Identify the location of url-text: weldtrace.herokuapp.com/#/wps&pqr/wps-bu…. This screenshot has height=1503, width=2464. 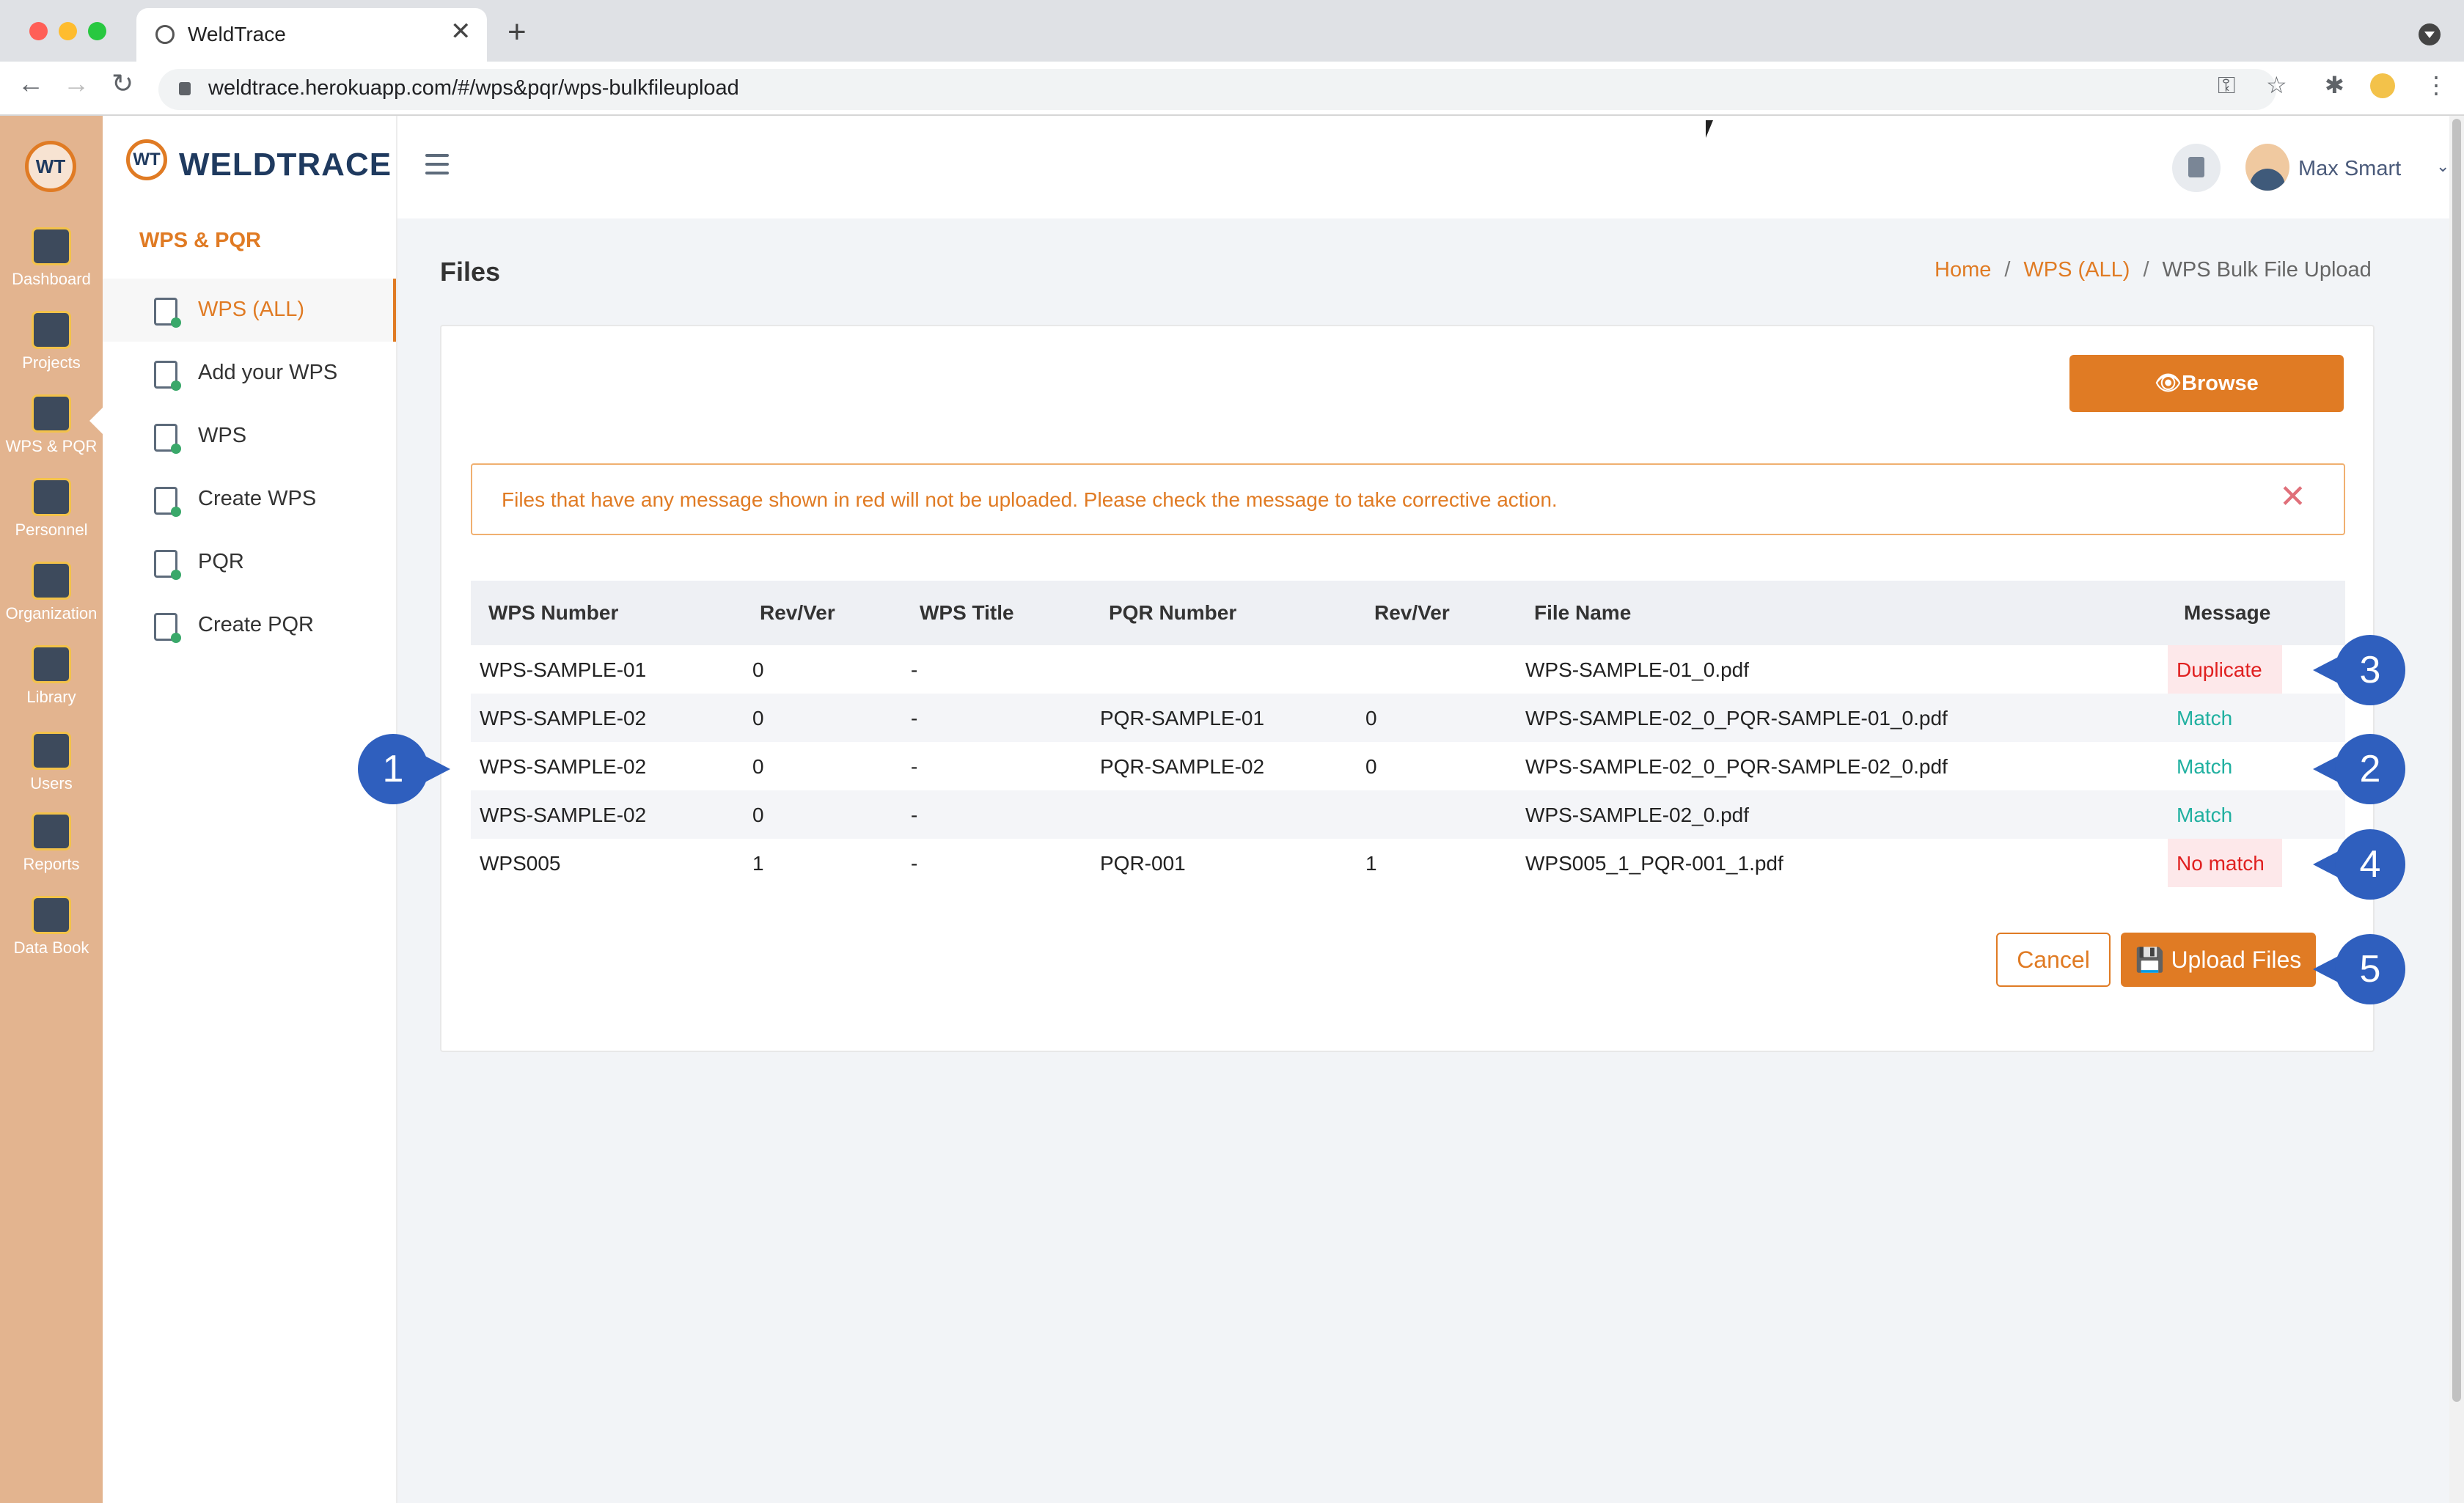
(473, 88).